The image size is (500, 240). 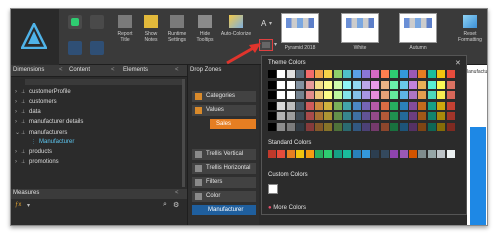 I want to click on tree-item: › ⊥ customerProfile, so click(x=43, y=94).